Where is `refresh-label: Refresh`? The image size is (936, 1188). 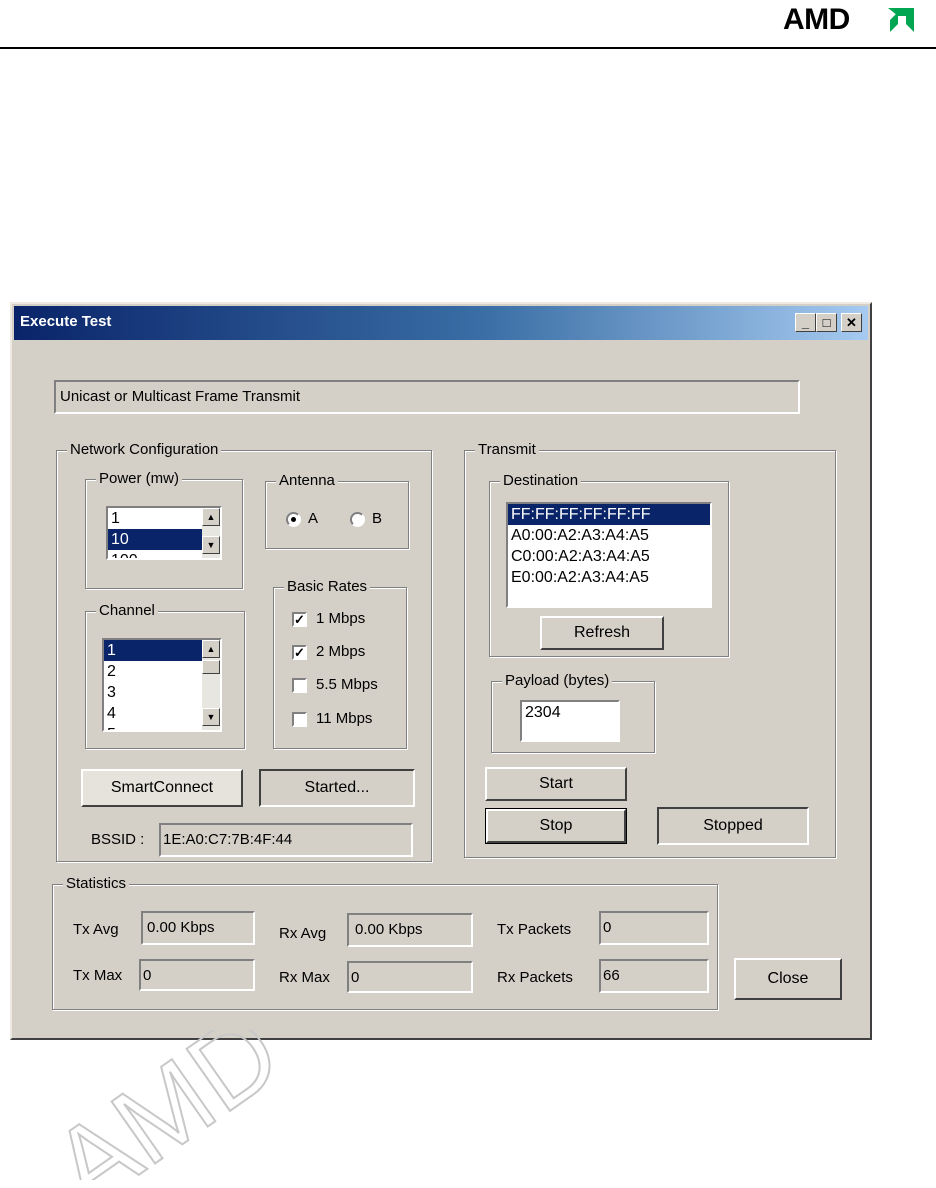
refresh-label: Refresh is located at coordinates (602, 632).